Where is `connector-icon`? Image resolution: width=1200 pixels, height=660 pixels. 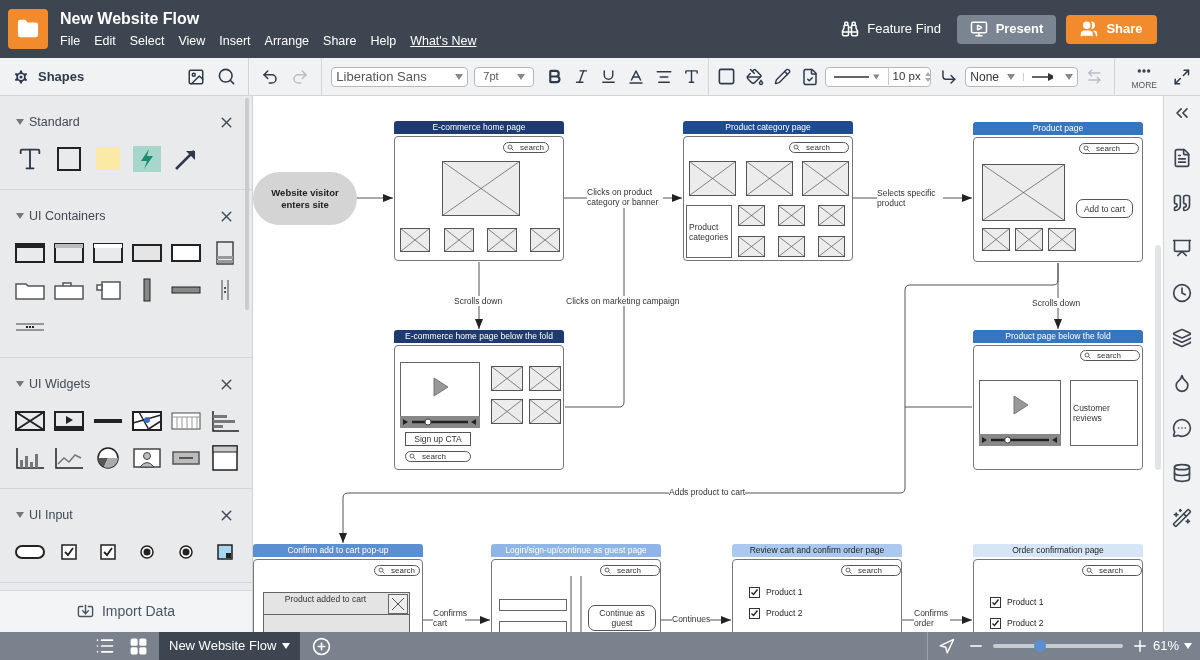 connector-icon is located at coordinates (948, 76).